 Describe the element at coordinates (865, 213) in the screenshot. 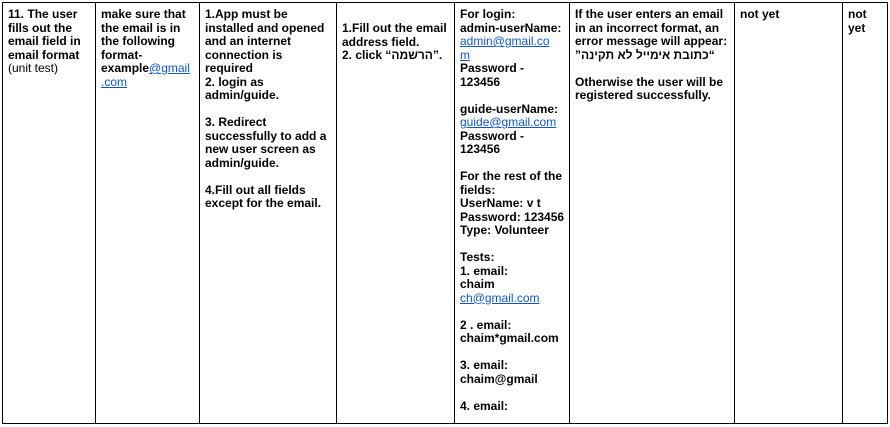

I see `status-cell: not yet` at that location.